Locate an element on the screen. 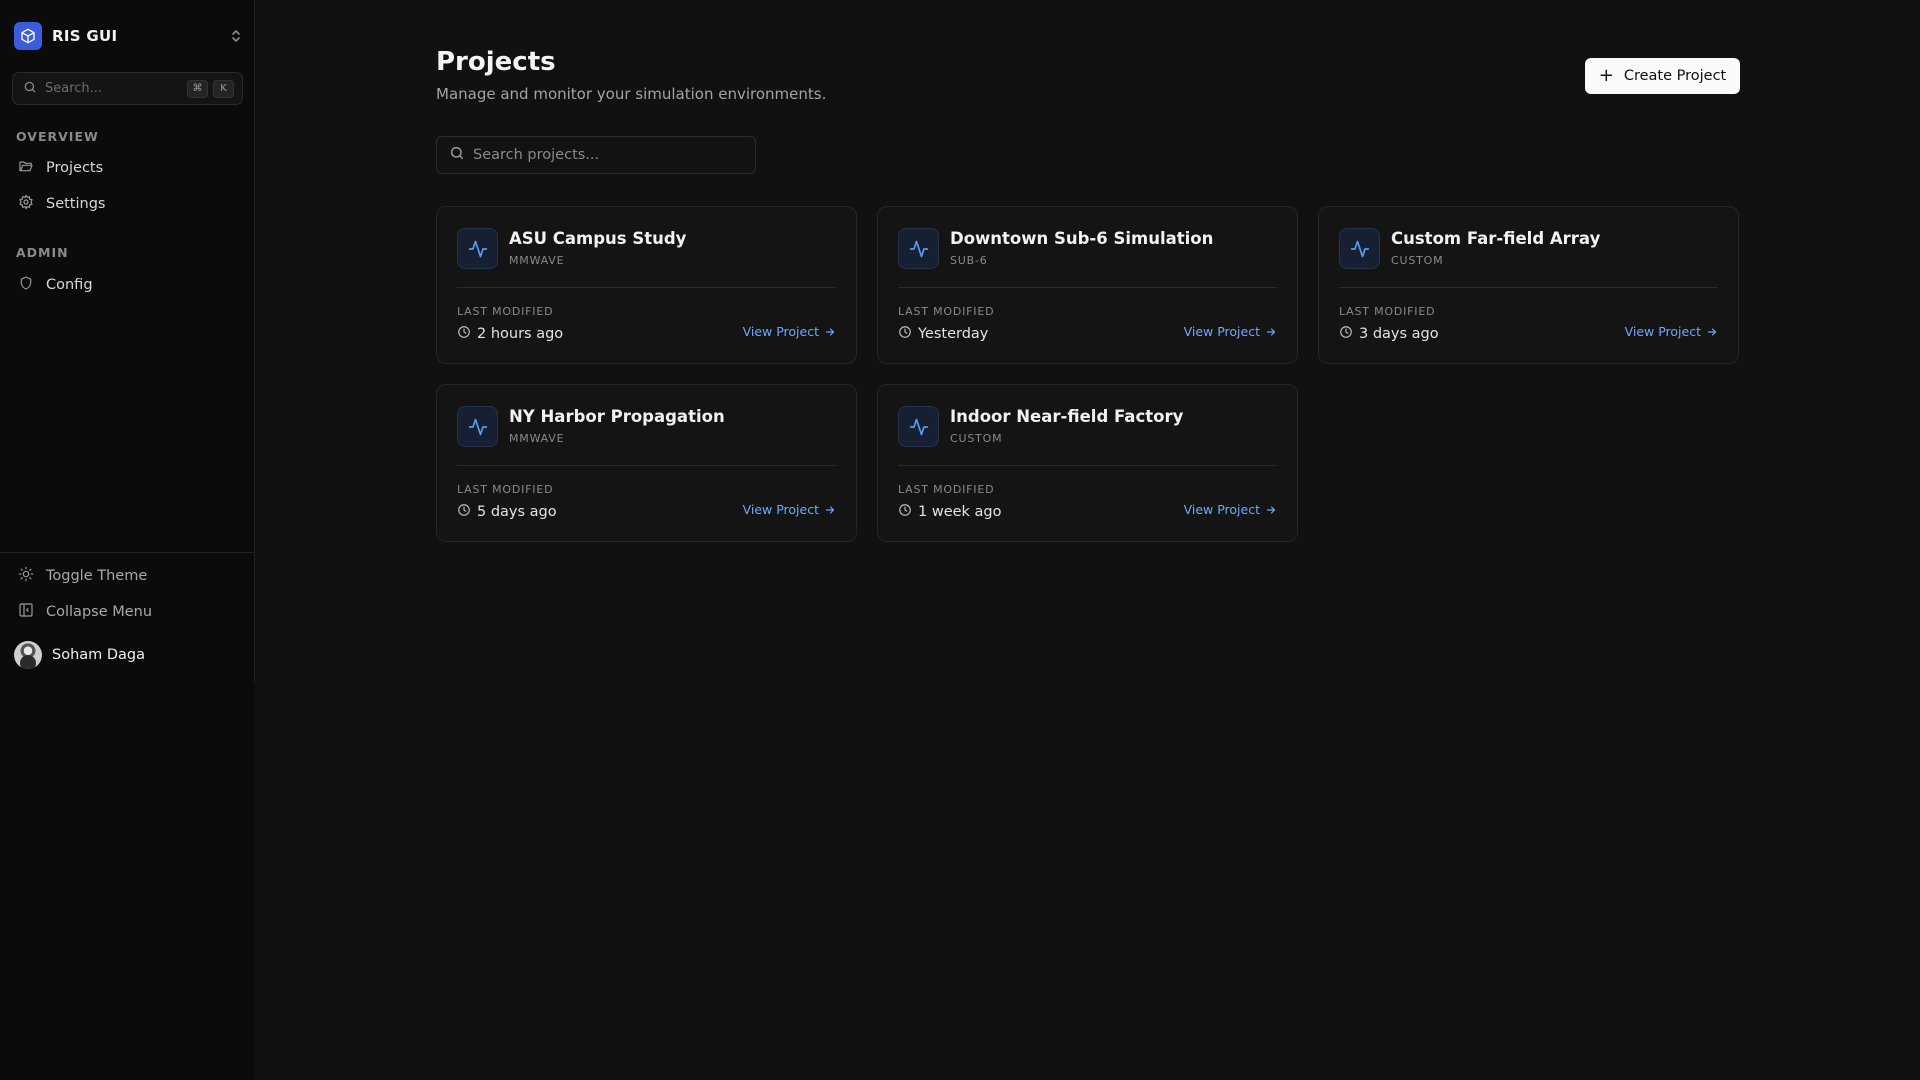  last-modified: 5 days ago is located at coordinates (507, 511).